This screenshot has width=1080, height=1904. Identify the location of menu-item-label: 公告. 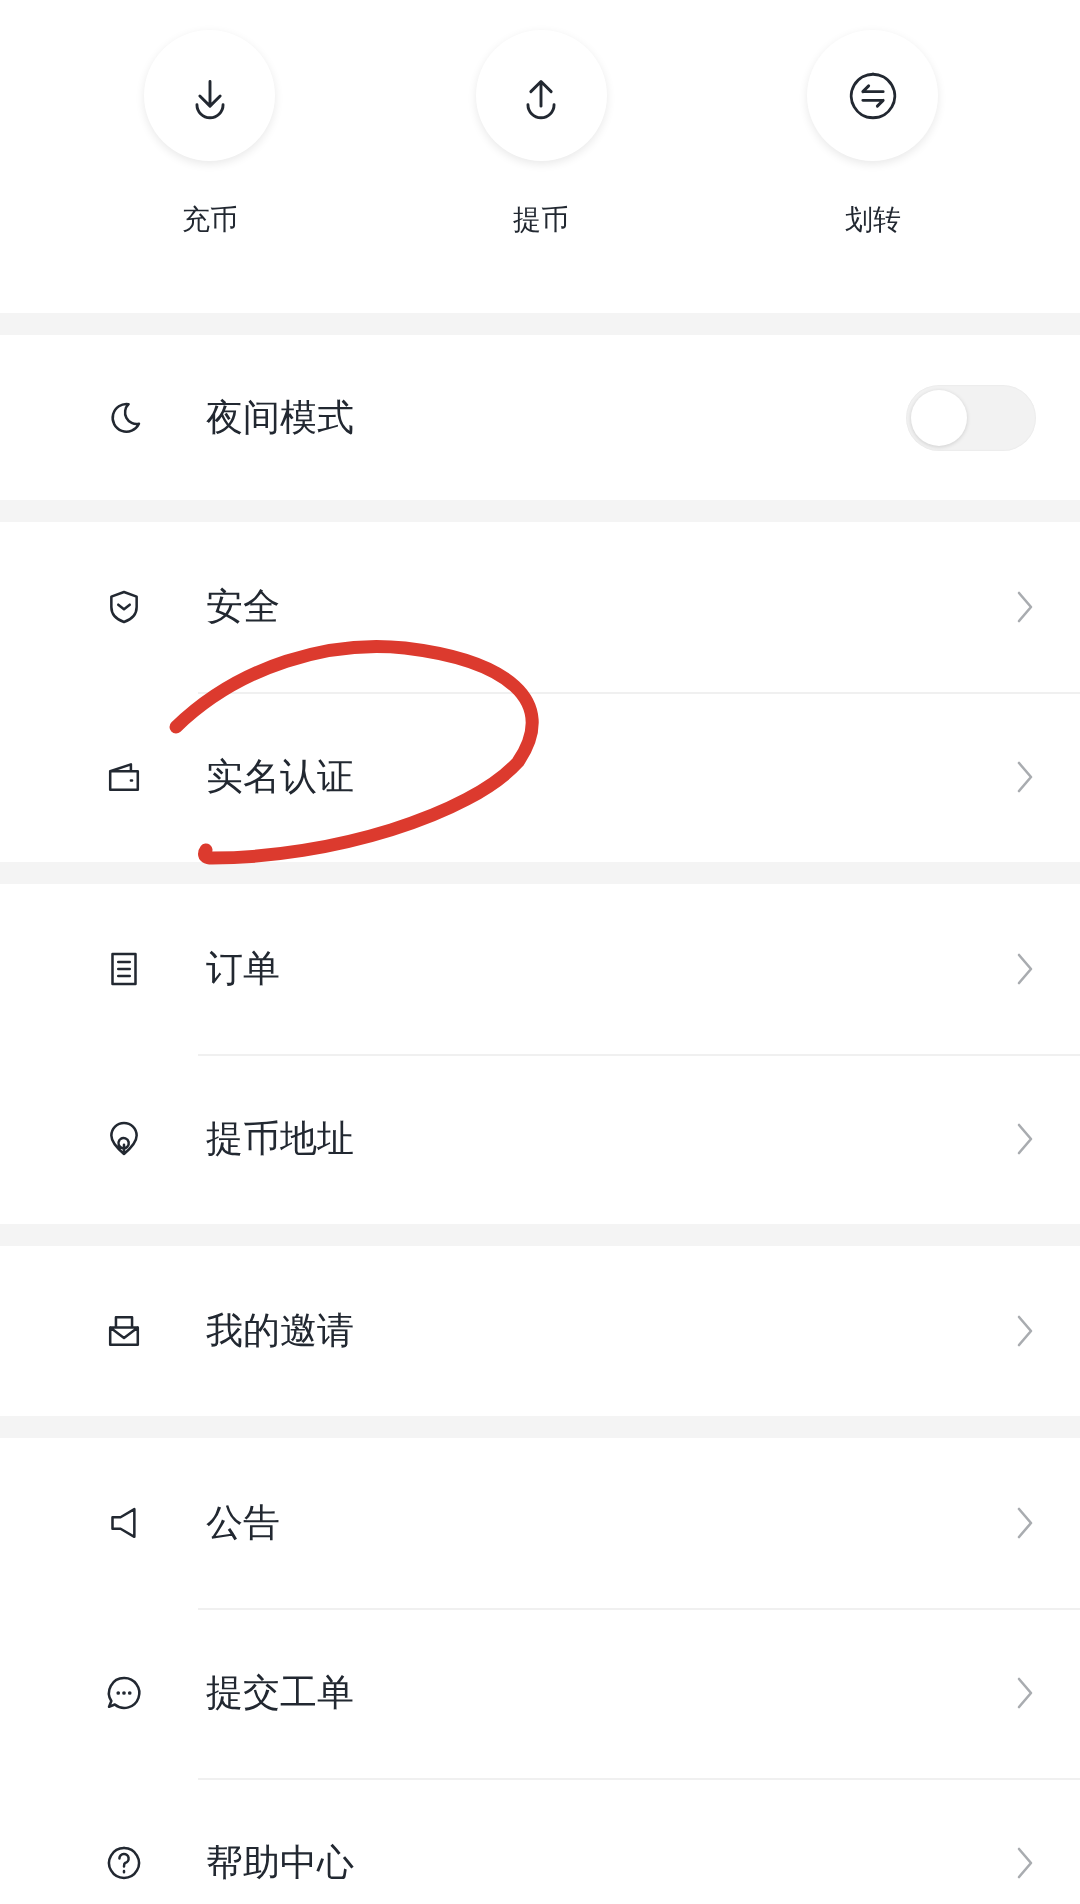
(610, 1523).